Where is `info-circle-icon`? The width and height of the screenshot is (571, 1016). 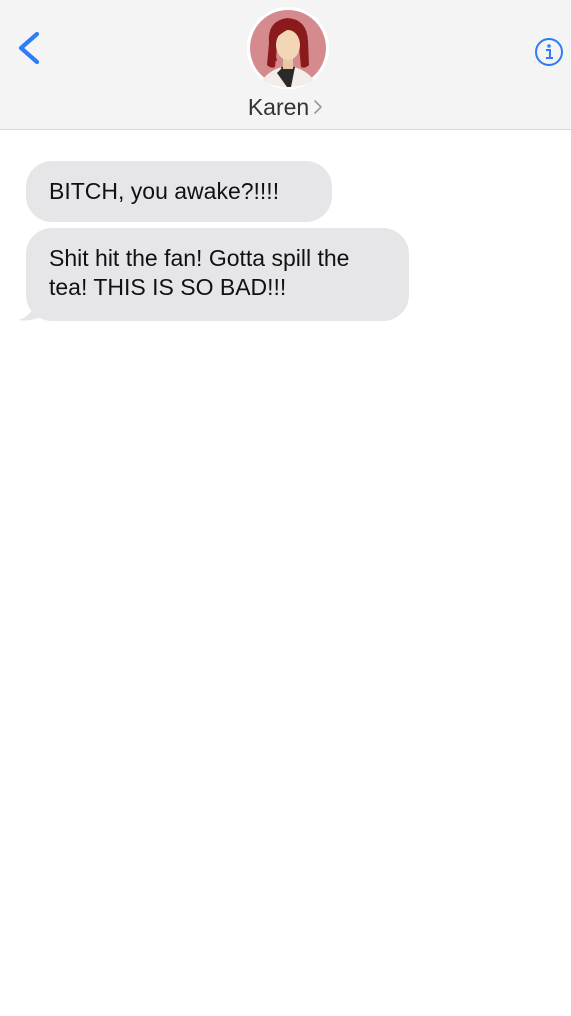 info-circle-icon is located at coordinates (549, 52).